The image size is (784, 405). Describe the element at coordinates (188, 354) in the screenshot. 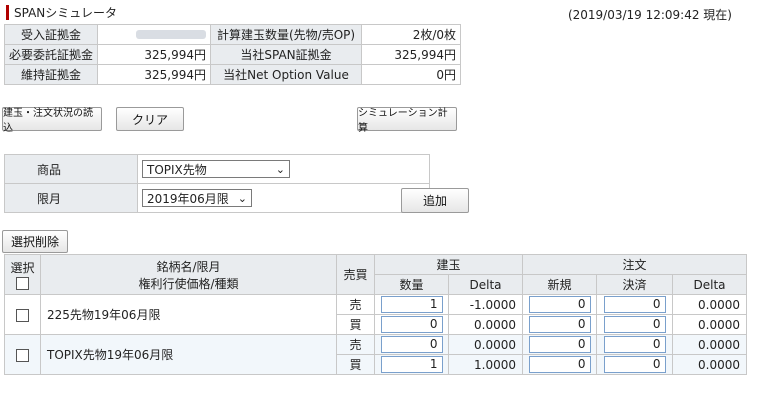

I see `instrument-name: TOPIX先物19年06月限` at that location.